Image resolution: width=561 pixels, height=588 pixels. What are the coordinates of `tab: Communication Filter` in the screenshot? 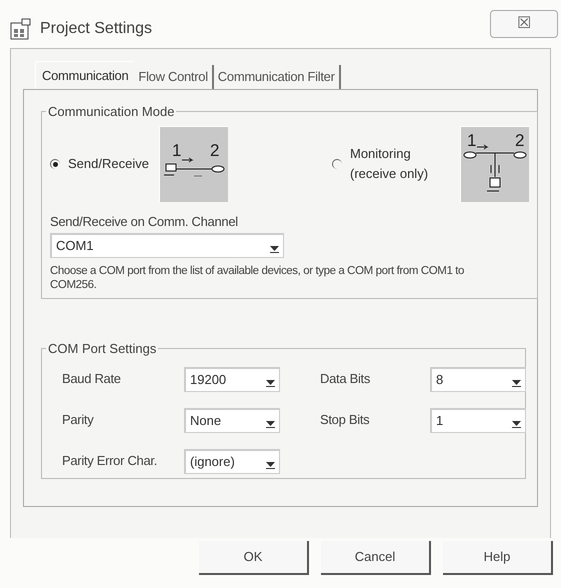 It's located at (277, 77).